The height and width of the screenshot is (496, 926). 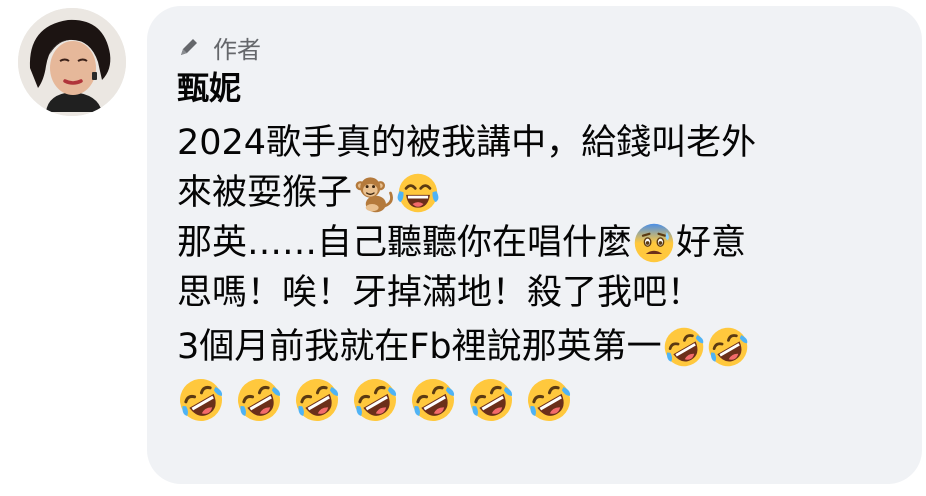 I want to click on comment-line: 思嗎！唉！牙掉滿地！殺了我吧！, so click(x=537, y=293).